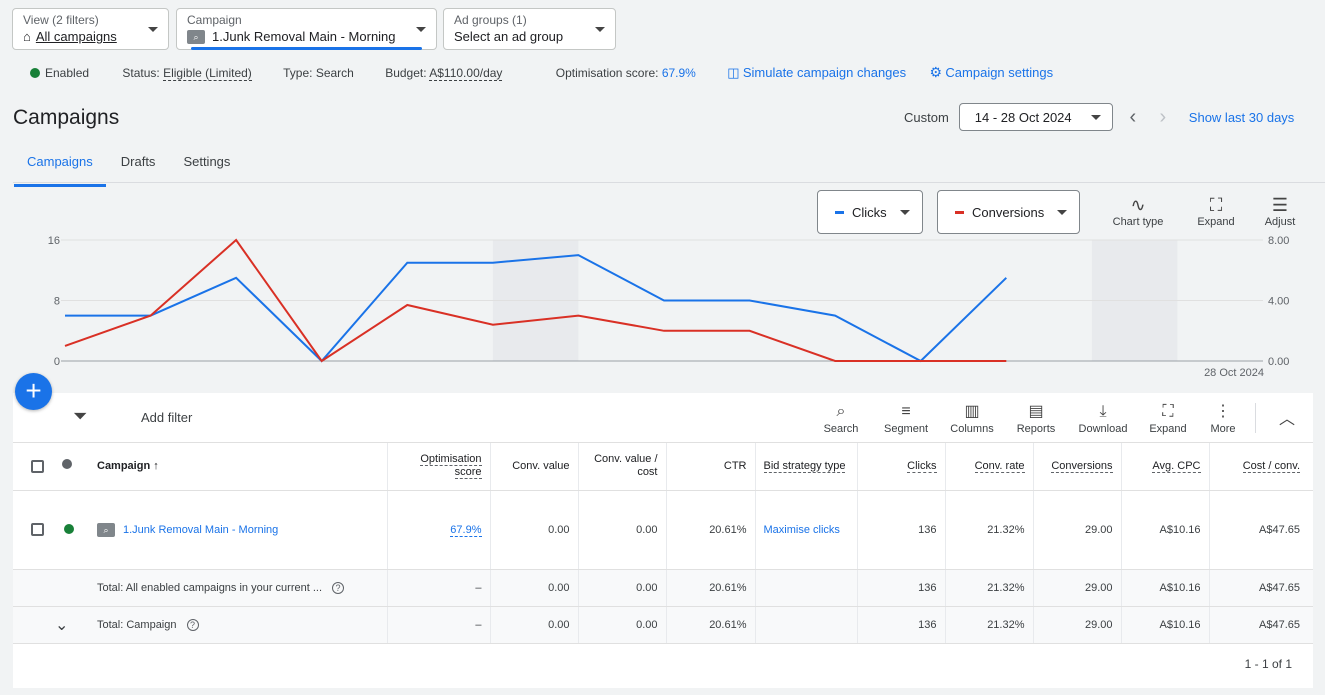  I want to click on optimisation-value: 67.9%, so click(679, 73).